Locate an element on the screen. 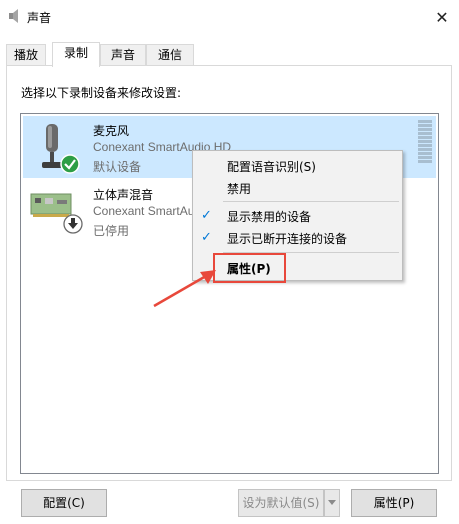 Image resolution: width=459 pixels, height=524 pixels. annotation-arrow-icon is located at coordinates (184, 289).